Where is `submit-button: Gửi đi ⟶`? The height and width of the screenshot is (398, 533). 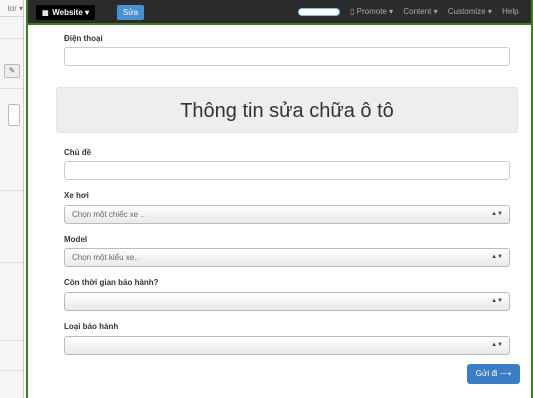 submit-button: Gửi đi ⟶ is located at coordinates (493, 374).